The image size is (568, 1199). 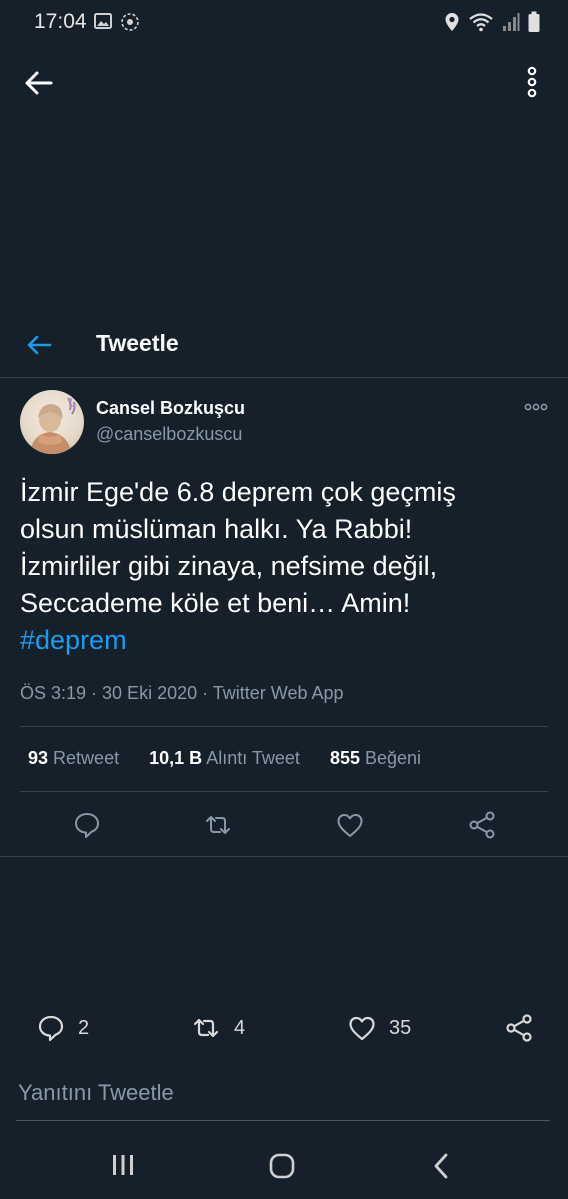 I want to click on tweet-text-line: İzmir Ege'de 6.8 deprem çok geçmiş, so click(x=238, y=492).